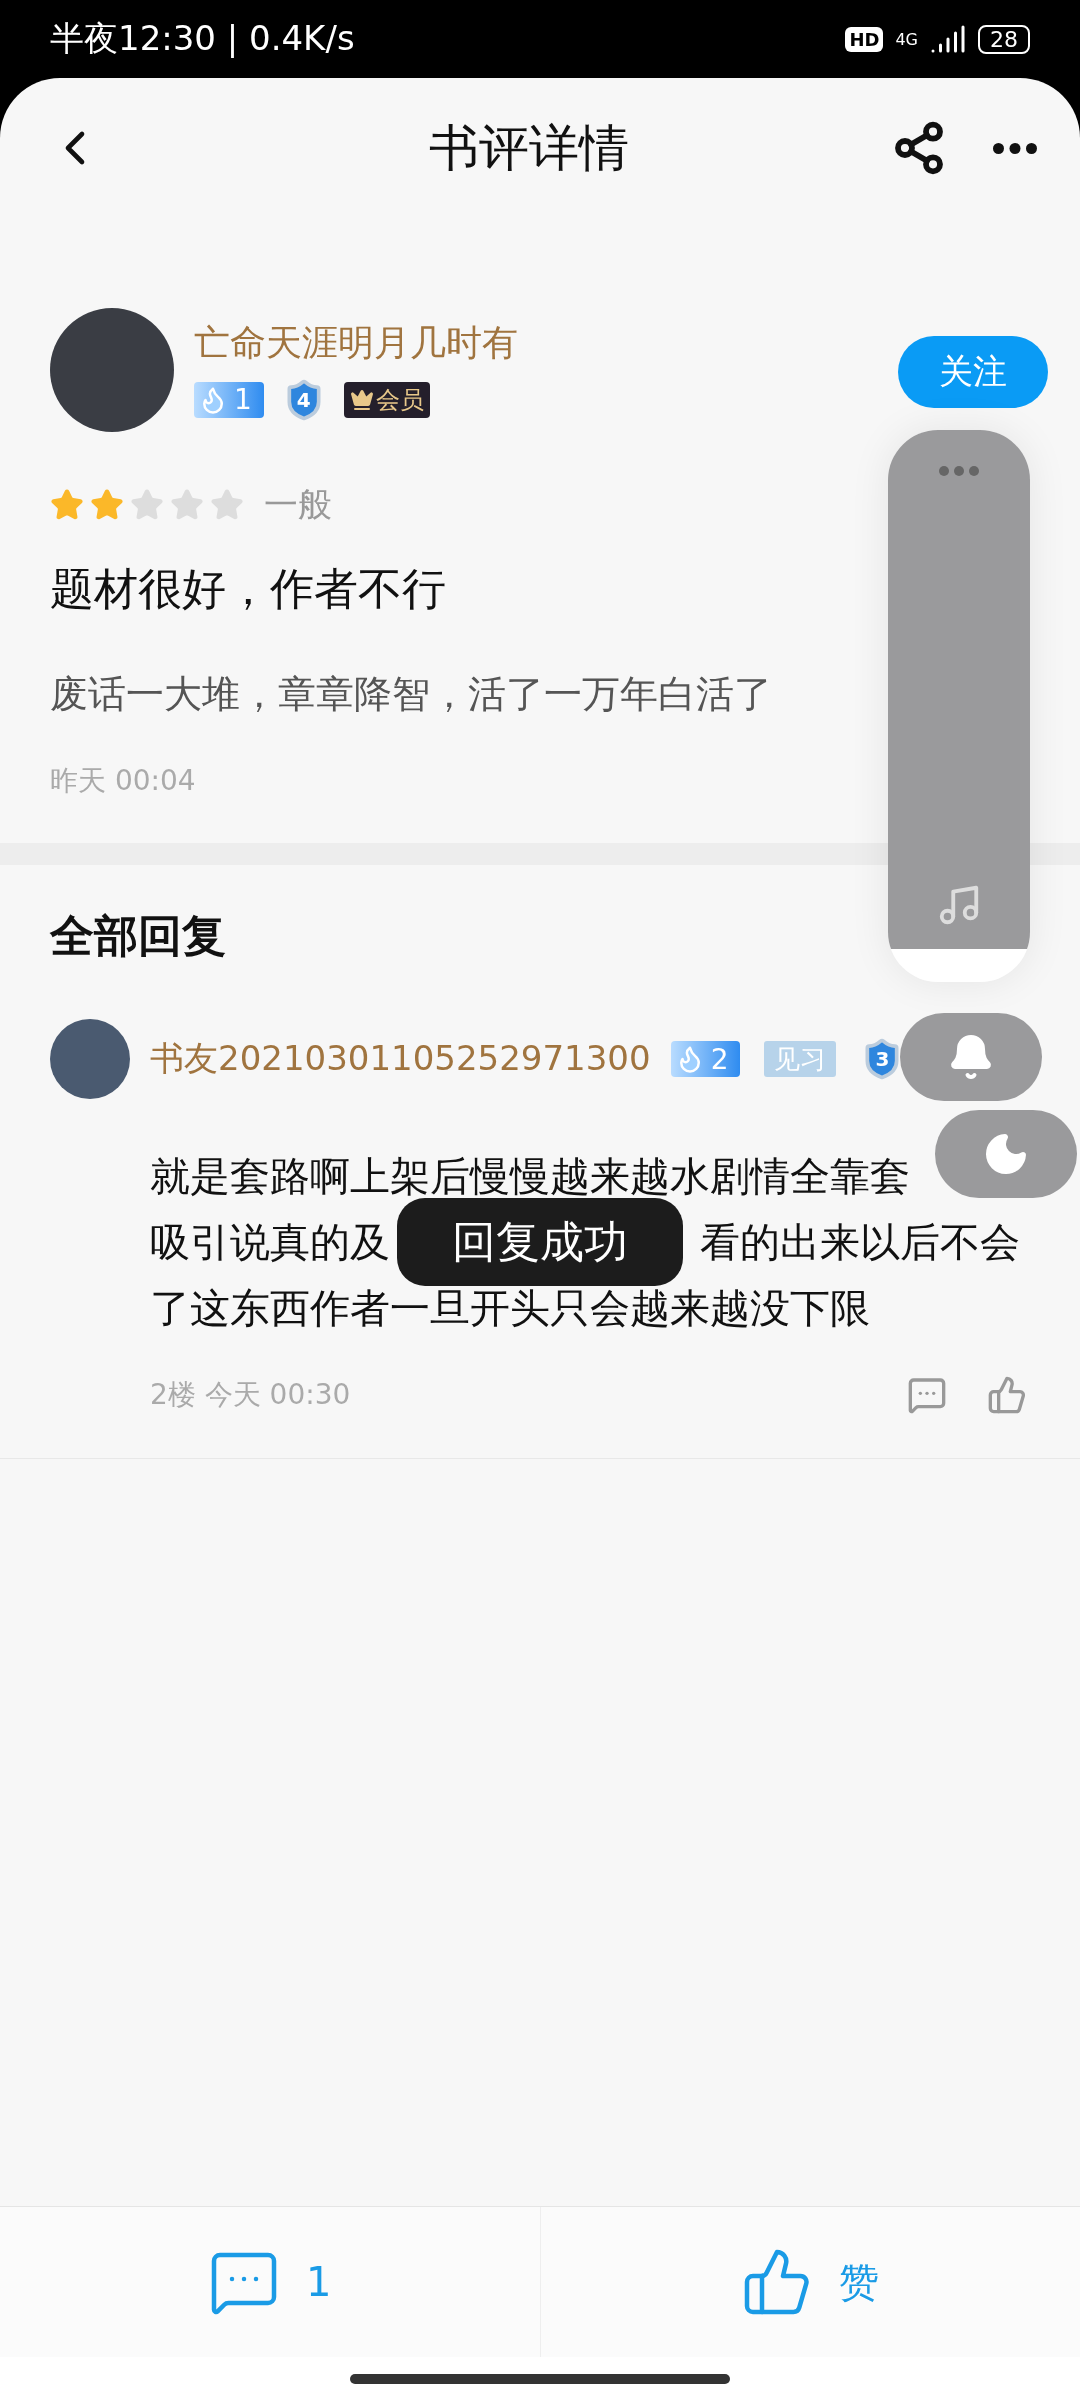 This screenshot has width=1080, height=2400. What do you see at coordinates (540, 1242) in the screenshot?
I see `toast: 回复成功` at bounding box center [540, 1242].